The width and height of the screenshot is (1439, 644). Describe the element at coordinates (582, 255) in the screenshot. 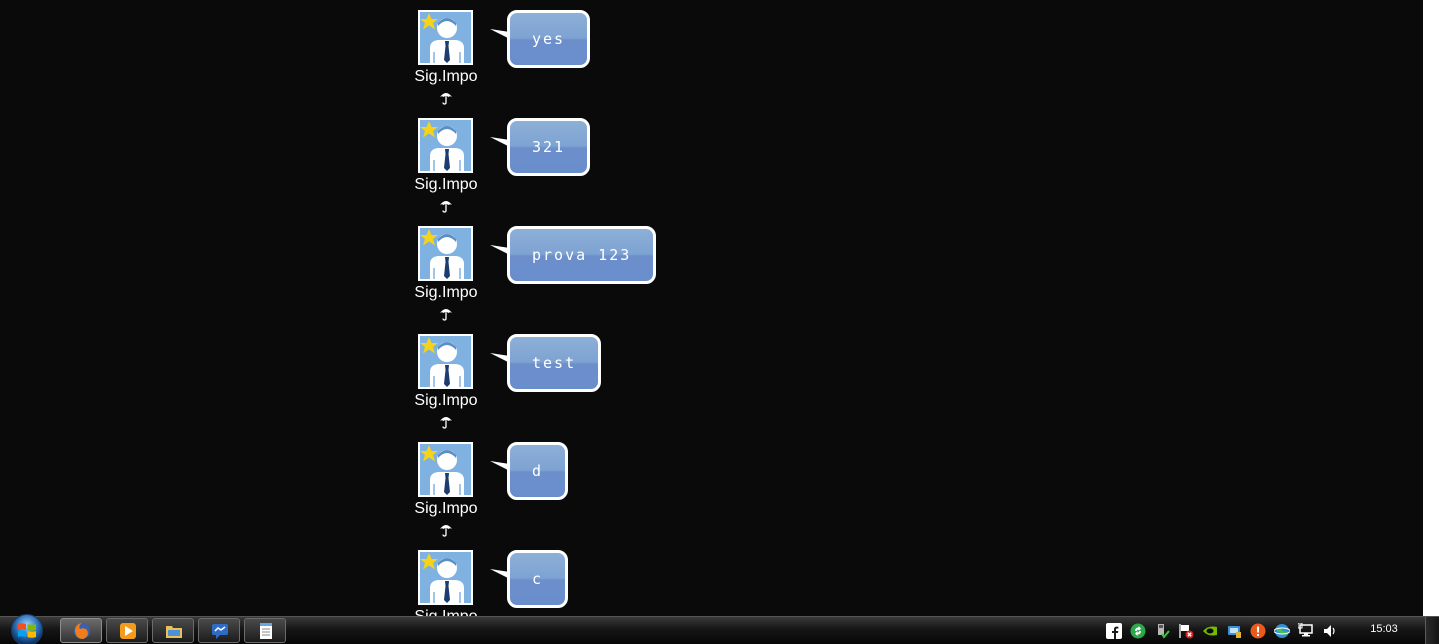

I see `message-bubble: prova 123` at that location.